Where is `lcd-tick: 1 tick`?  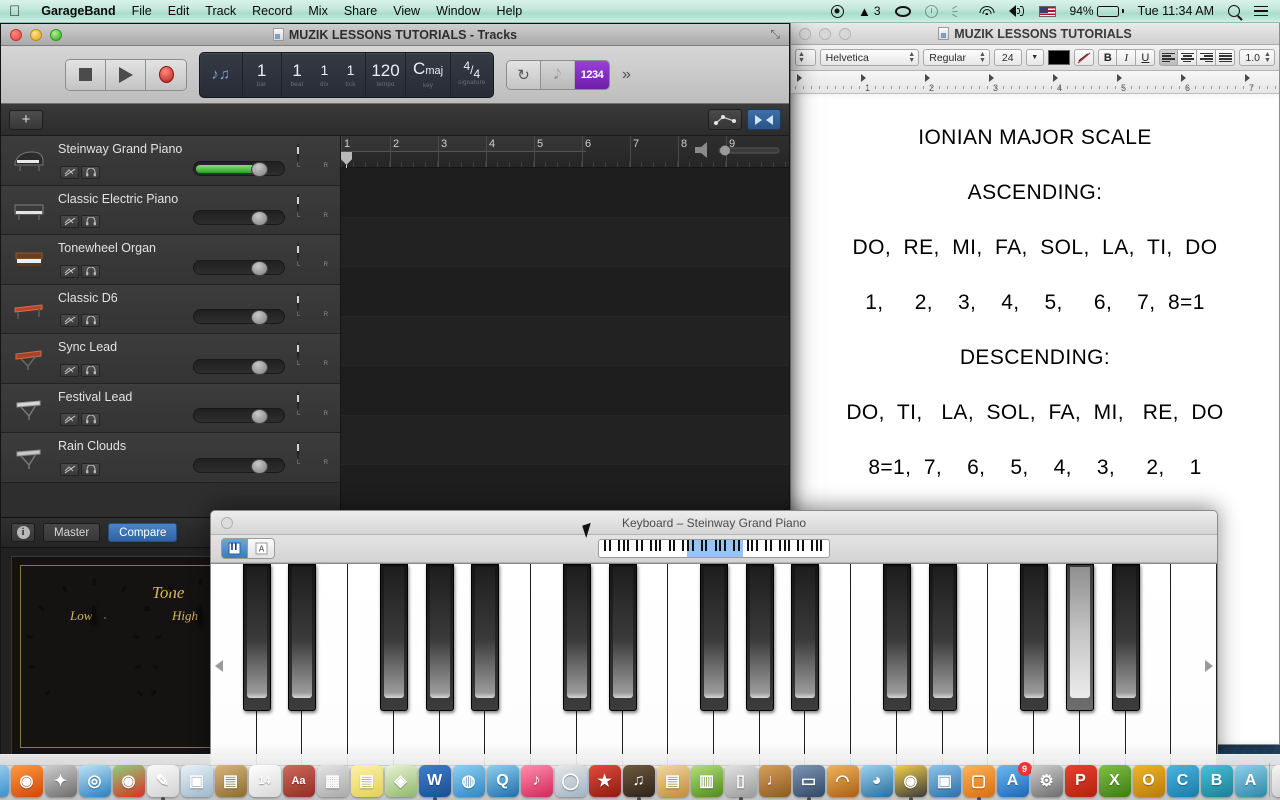
lcd-tick: 1 tick is located at coordinates (351, 74).